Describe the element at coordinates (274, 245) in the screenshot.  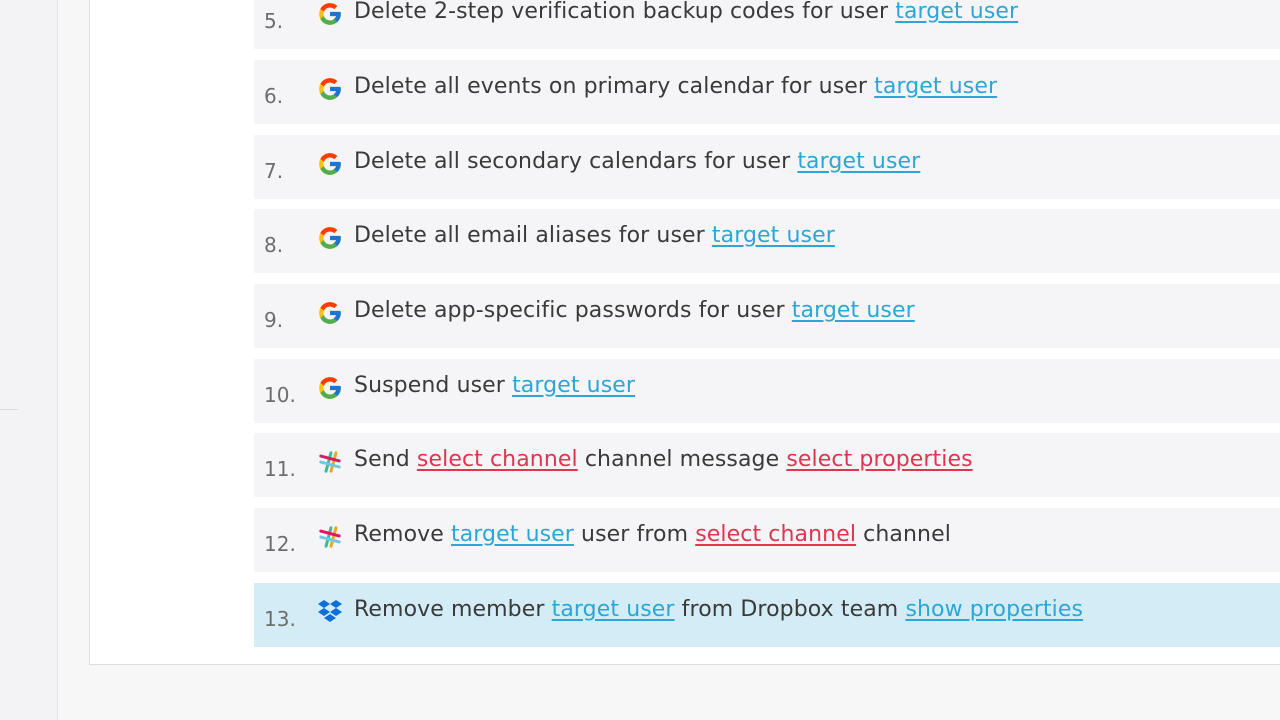
I see `step-number: 8.` at that location.